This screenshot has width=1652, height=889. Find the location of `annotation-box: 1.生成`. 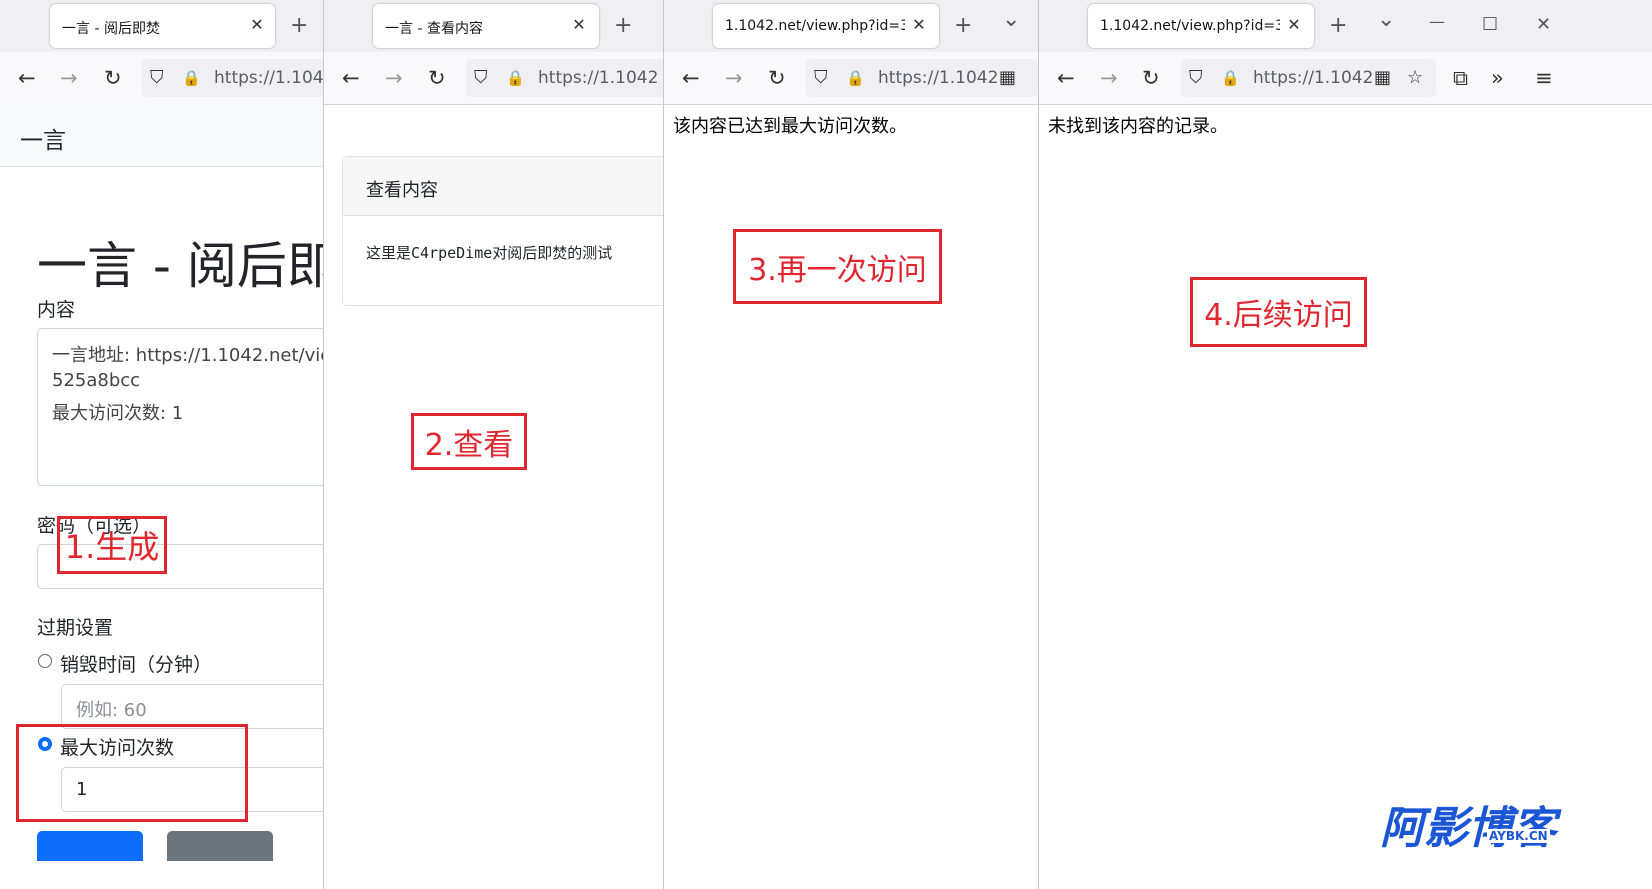

annotation-box: 1.生成 is located at coordinates (112, 545).